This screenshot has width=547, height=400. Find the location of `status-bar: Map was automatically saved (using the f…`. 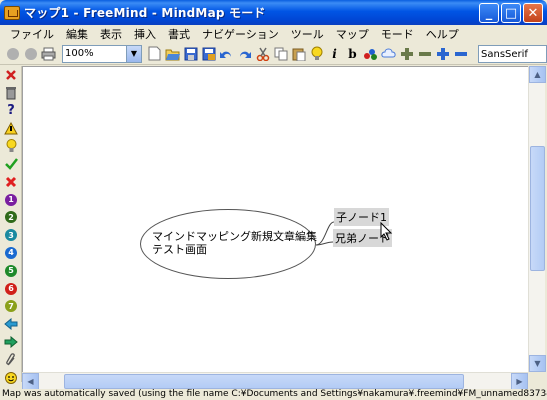

status-bar: Map was automatically saved (using the f… is located at coordinates (273, 394).